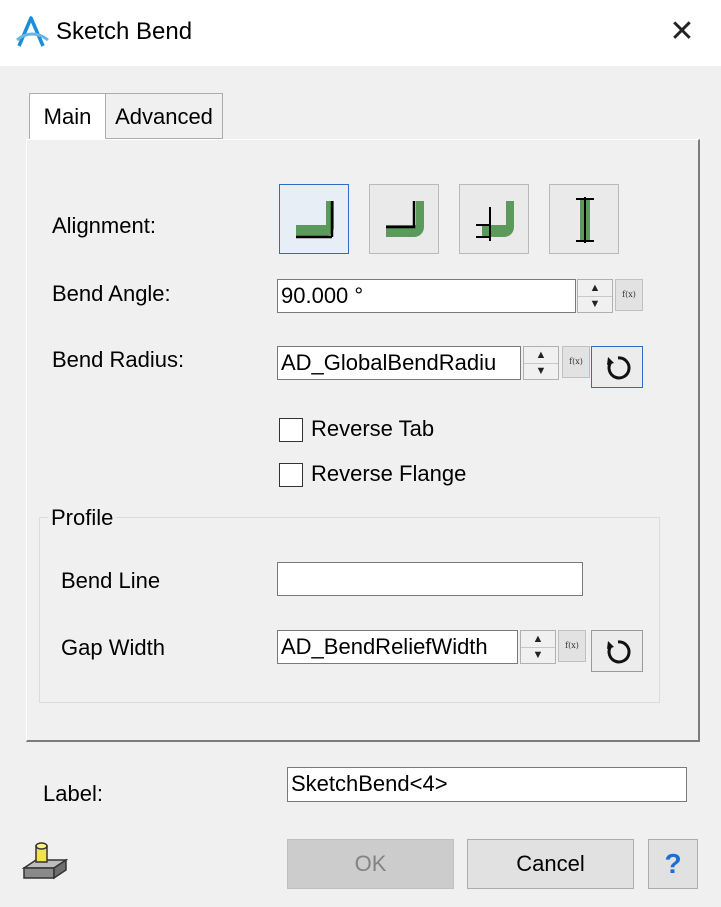  I want to click on align-inside-icon, so click(405, 219).